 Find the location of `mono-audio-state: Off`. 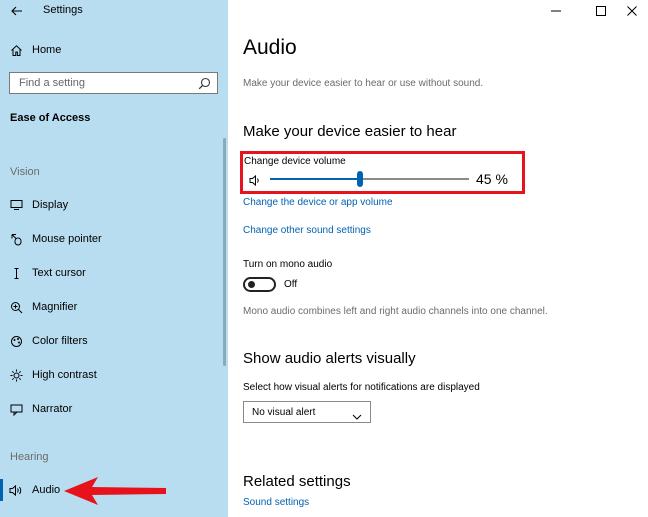

mono-audio-state: Off is located at coordinates (291, 284).